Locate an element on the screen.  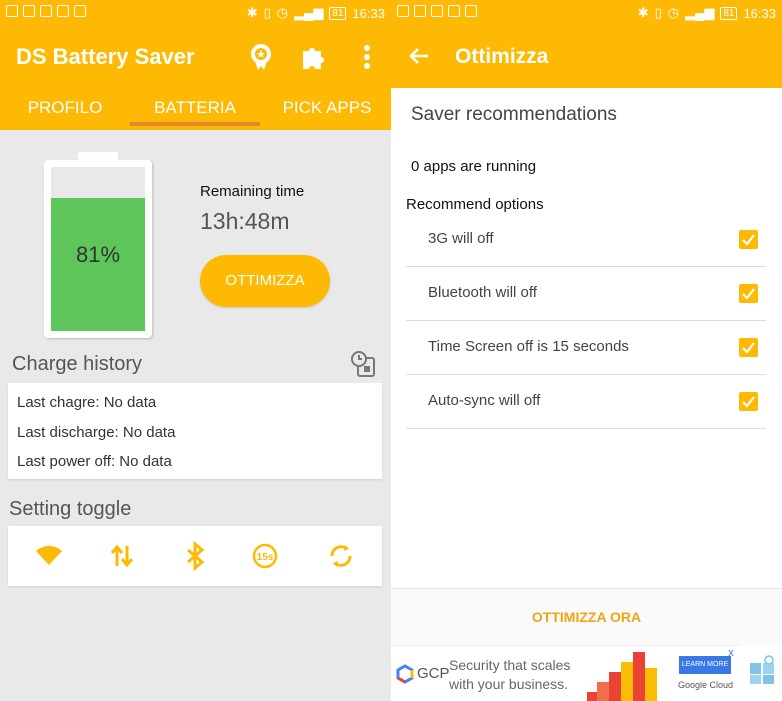
option-label: 3G will off is located at coordinates (461, 238).